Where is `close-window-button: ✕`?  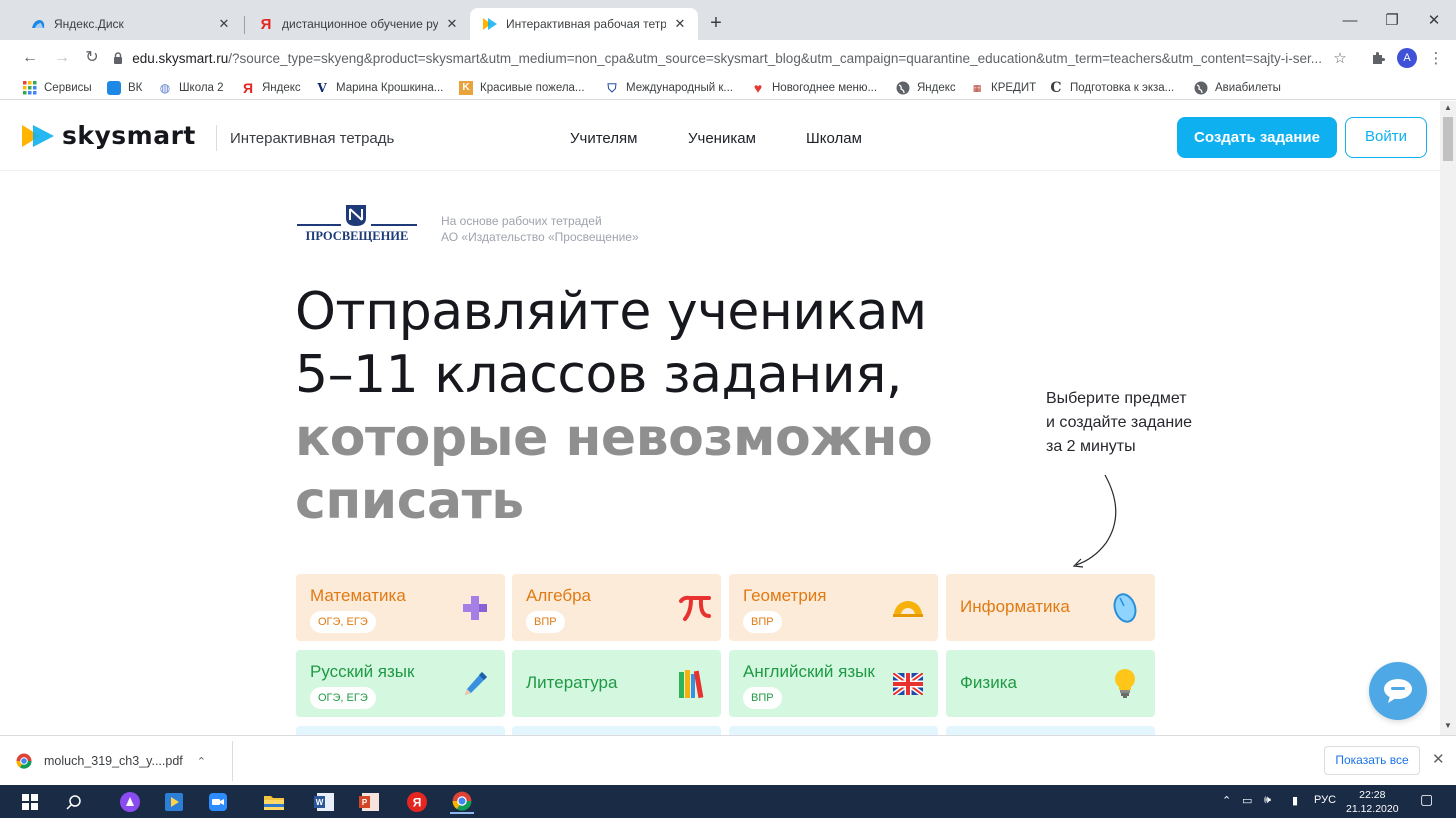
close-window-button: ✕ is located at coordinates (1434, 21).